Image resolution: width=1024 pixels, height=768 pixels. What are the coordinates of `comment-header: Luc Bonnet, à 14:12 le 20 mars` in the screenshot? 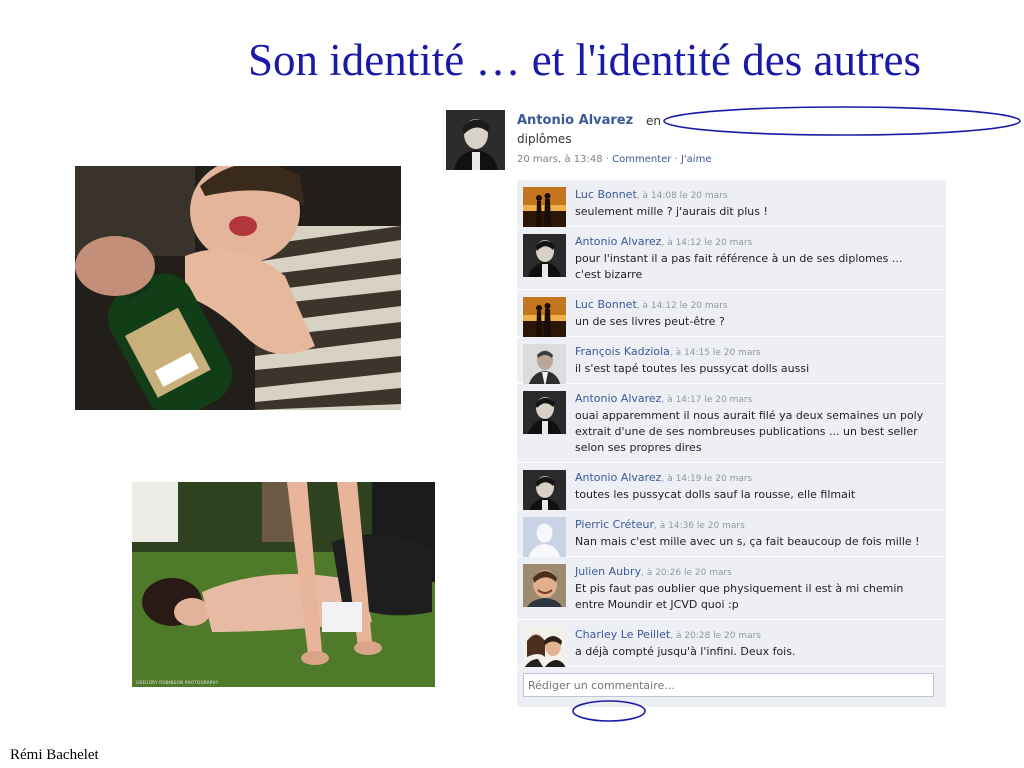 It's located at (757, 305).